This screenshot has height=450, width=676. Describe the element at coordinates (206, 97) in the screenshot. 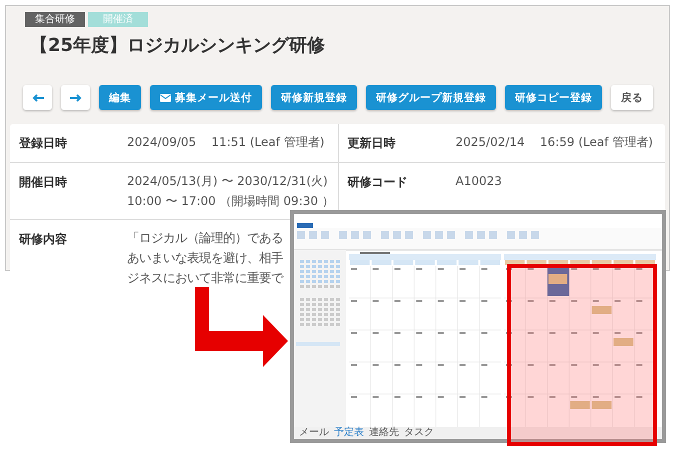

I see `send-mail-button: 募集メール送付` at that location.